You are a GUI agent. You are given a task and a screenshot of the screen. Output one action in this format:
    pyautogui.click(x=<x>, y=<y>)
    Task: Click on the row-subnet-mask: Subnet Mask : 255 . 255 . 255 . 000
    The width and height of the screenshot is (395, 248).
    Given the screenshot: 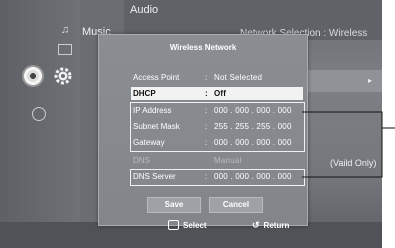 What is the action you would take?
    pyautogui.click(x=217, y=126)
    